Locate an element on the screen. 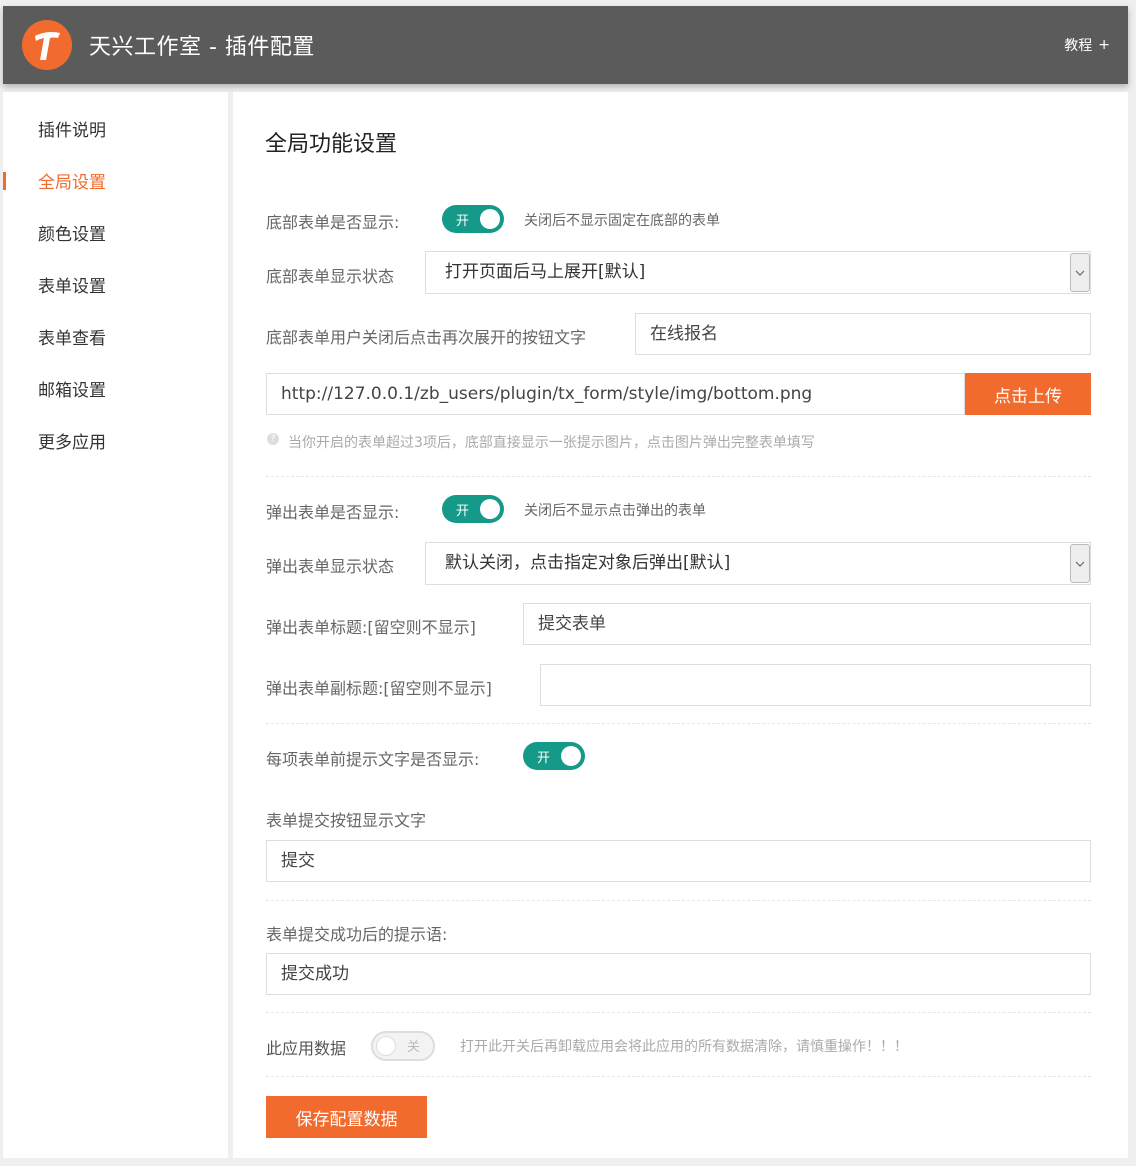 The image size is (1136, 1166). bottom-form-show-hint: 关闭后不显示固定在底部的表单 is located at coordinates (622, 221).